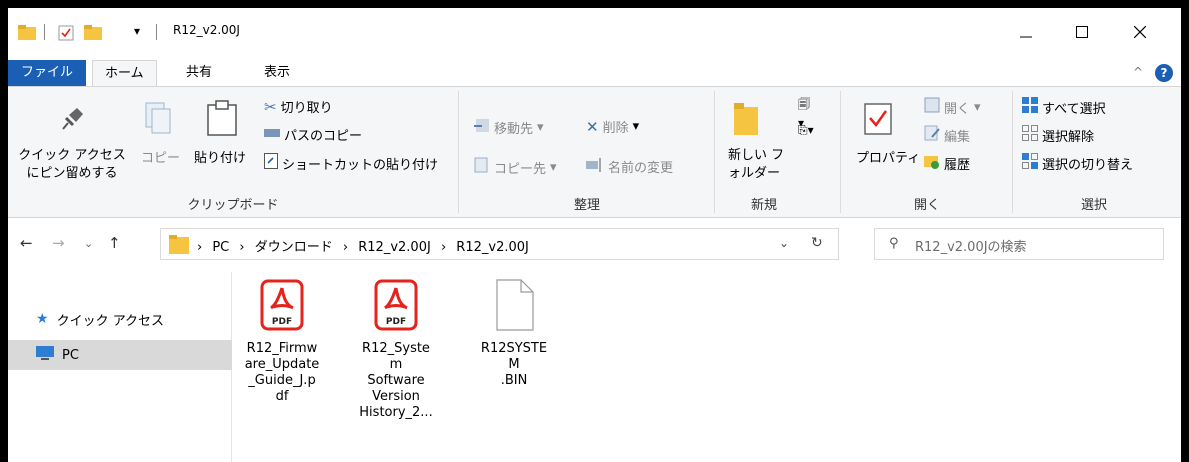 The image size is (1189, 462). I want to click on easy-access-icon: ⎘▾, so click(806, 130).